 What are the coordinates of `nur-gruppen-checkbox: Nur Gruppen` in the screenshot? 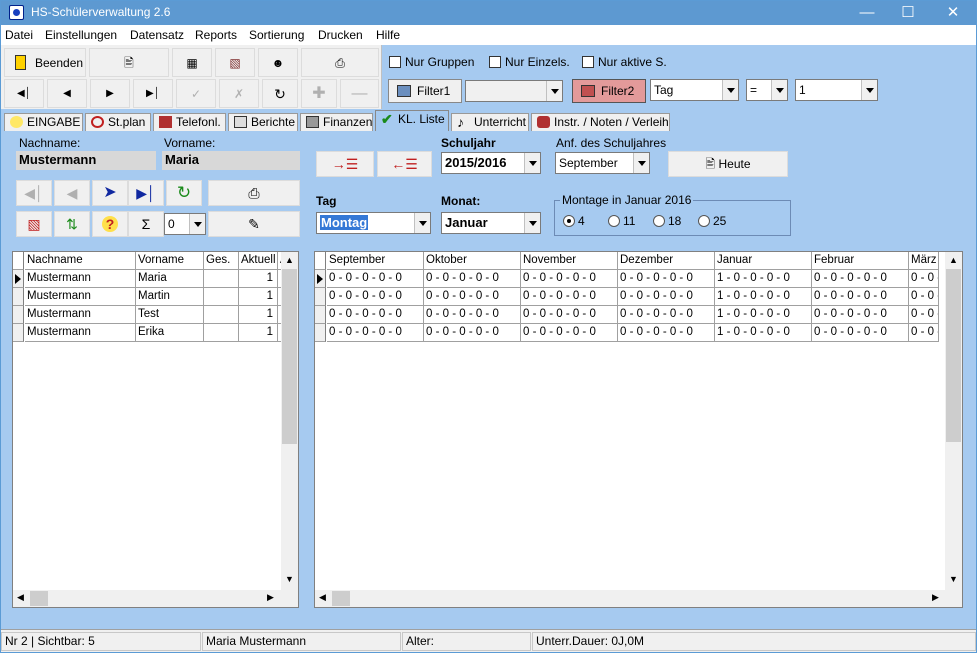 It's located at (431, 62).